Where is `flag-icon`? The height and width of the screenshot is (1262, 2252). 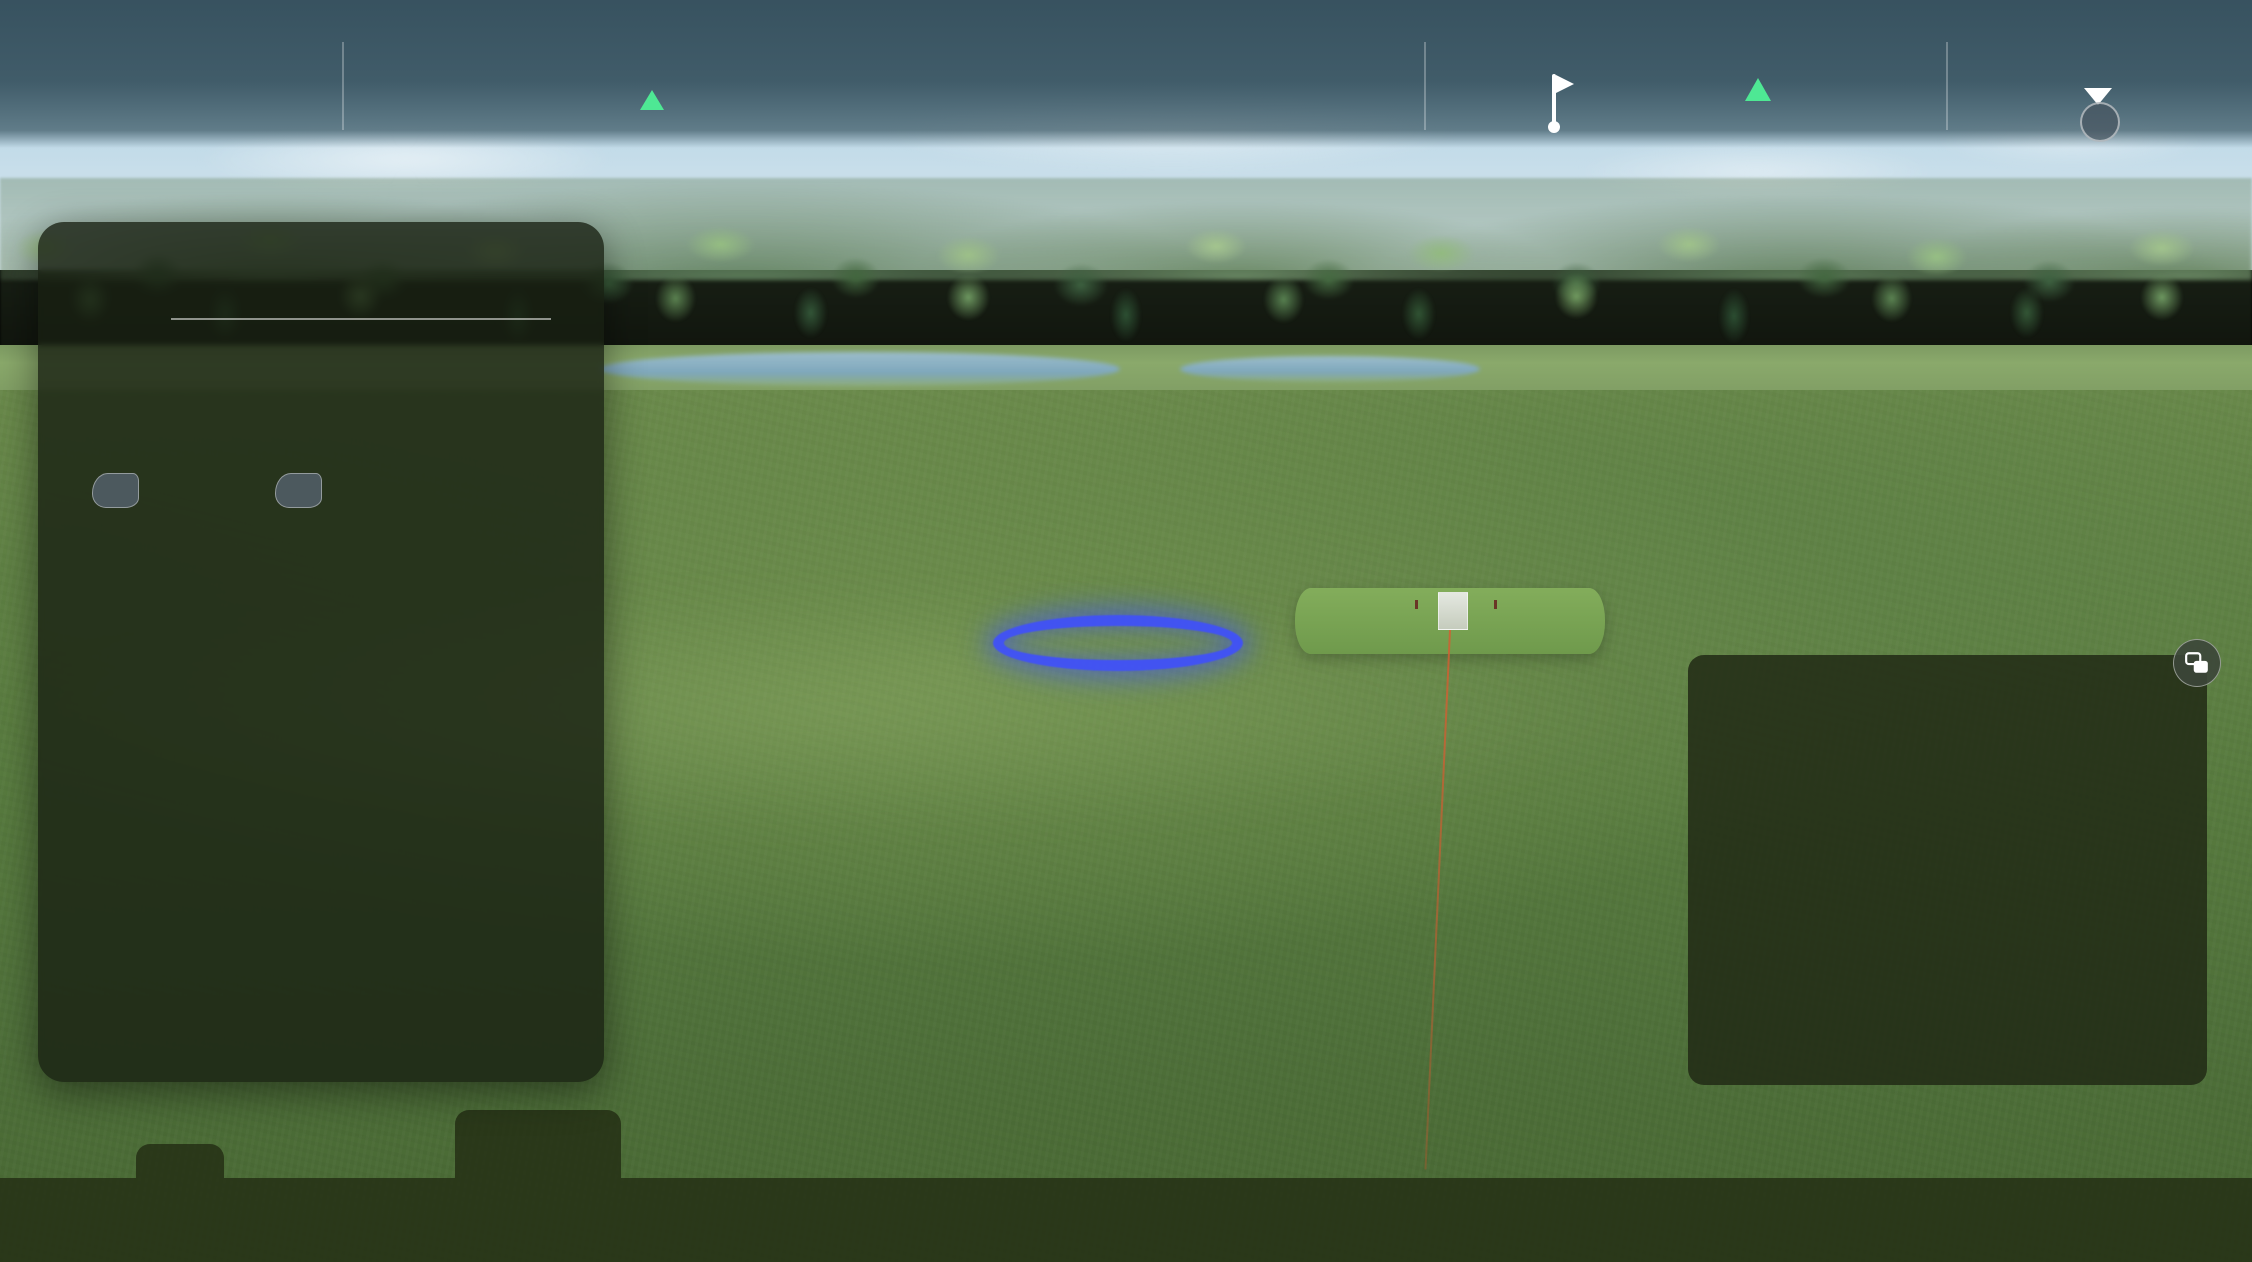 flag-icon is located at coordinates (1557, 103).